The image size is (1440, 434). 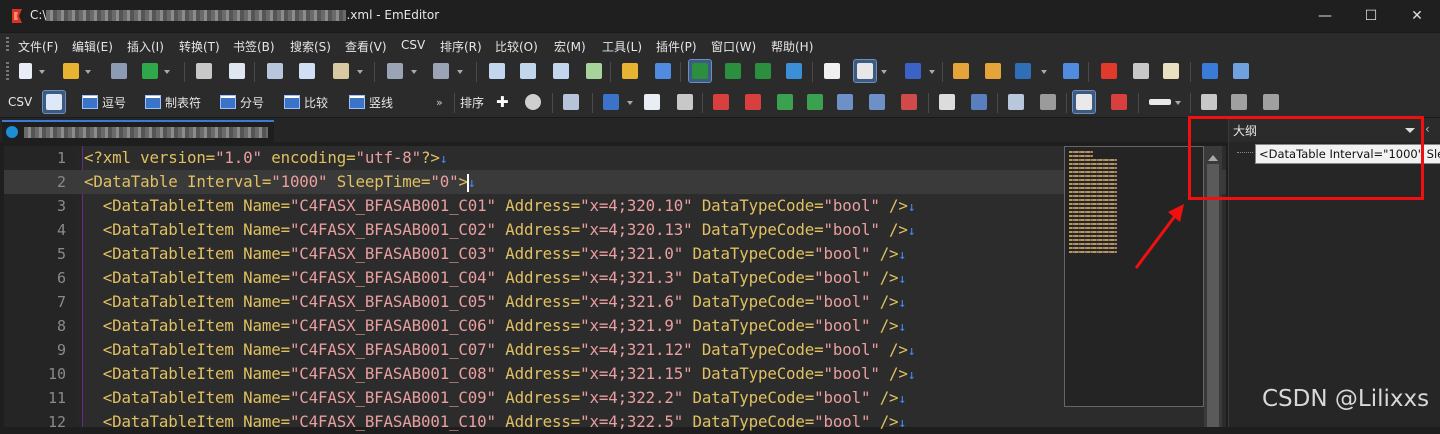 I want to click on find-in-files-icon, so click(x=630, y=71).